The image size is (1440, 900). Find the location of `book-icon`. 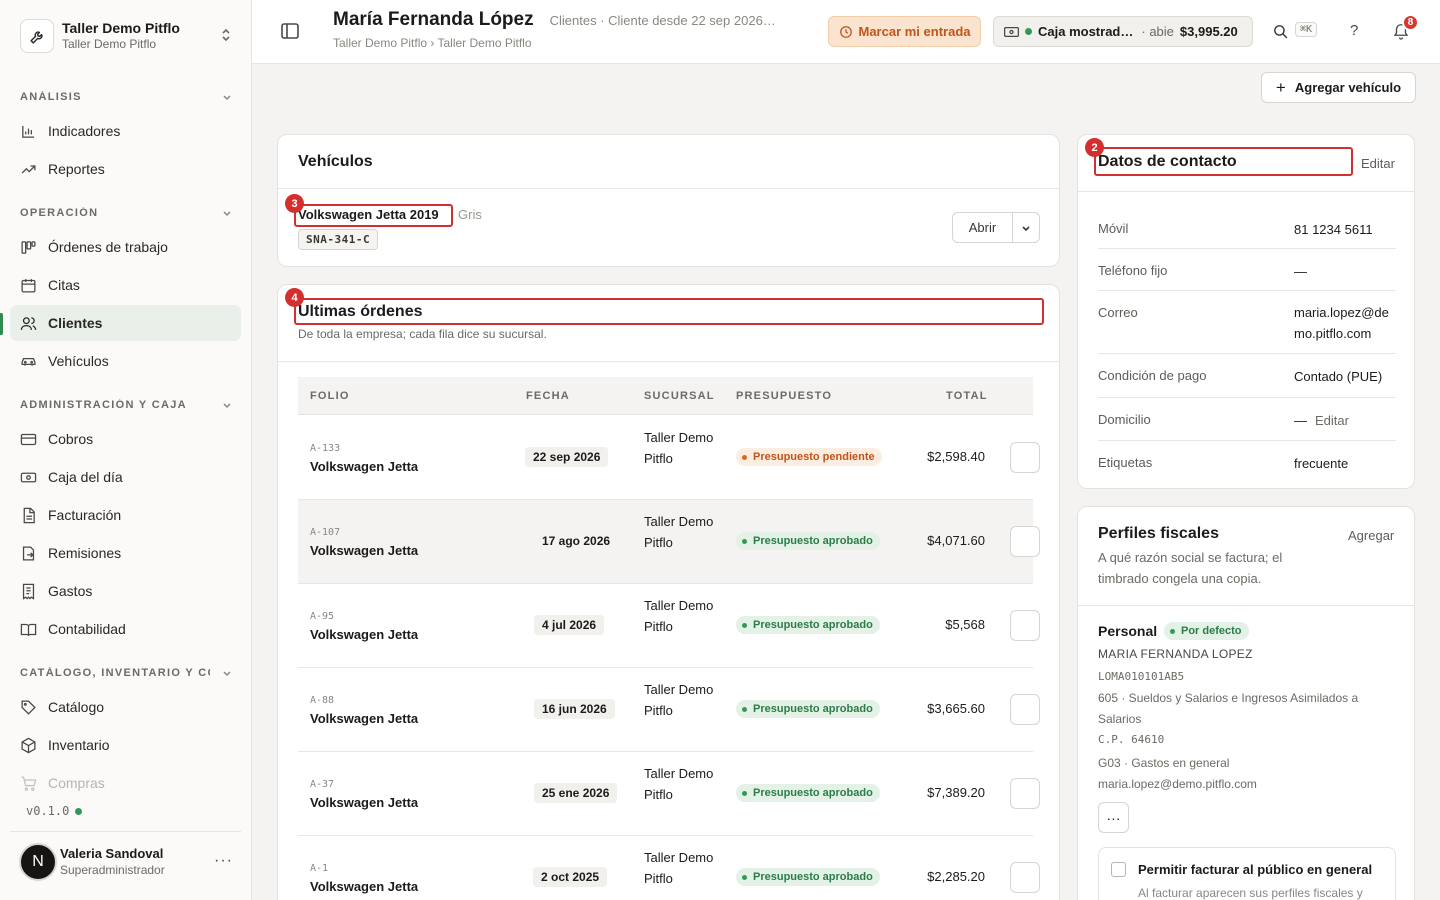

book-icon is located at coordinates (28, 629).